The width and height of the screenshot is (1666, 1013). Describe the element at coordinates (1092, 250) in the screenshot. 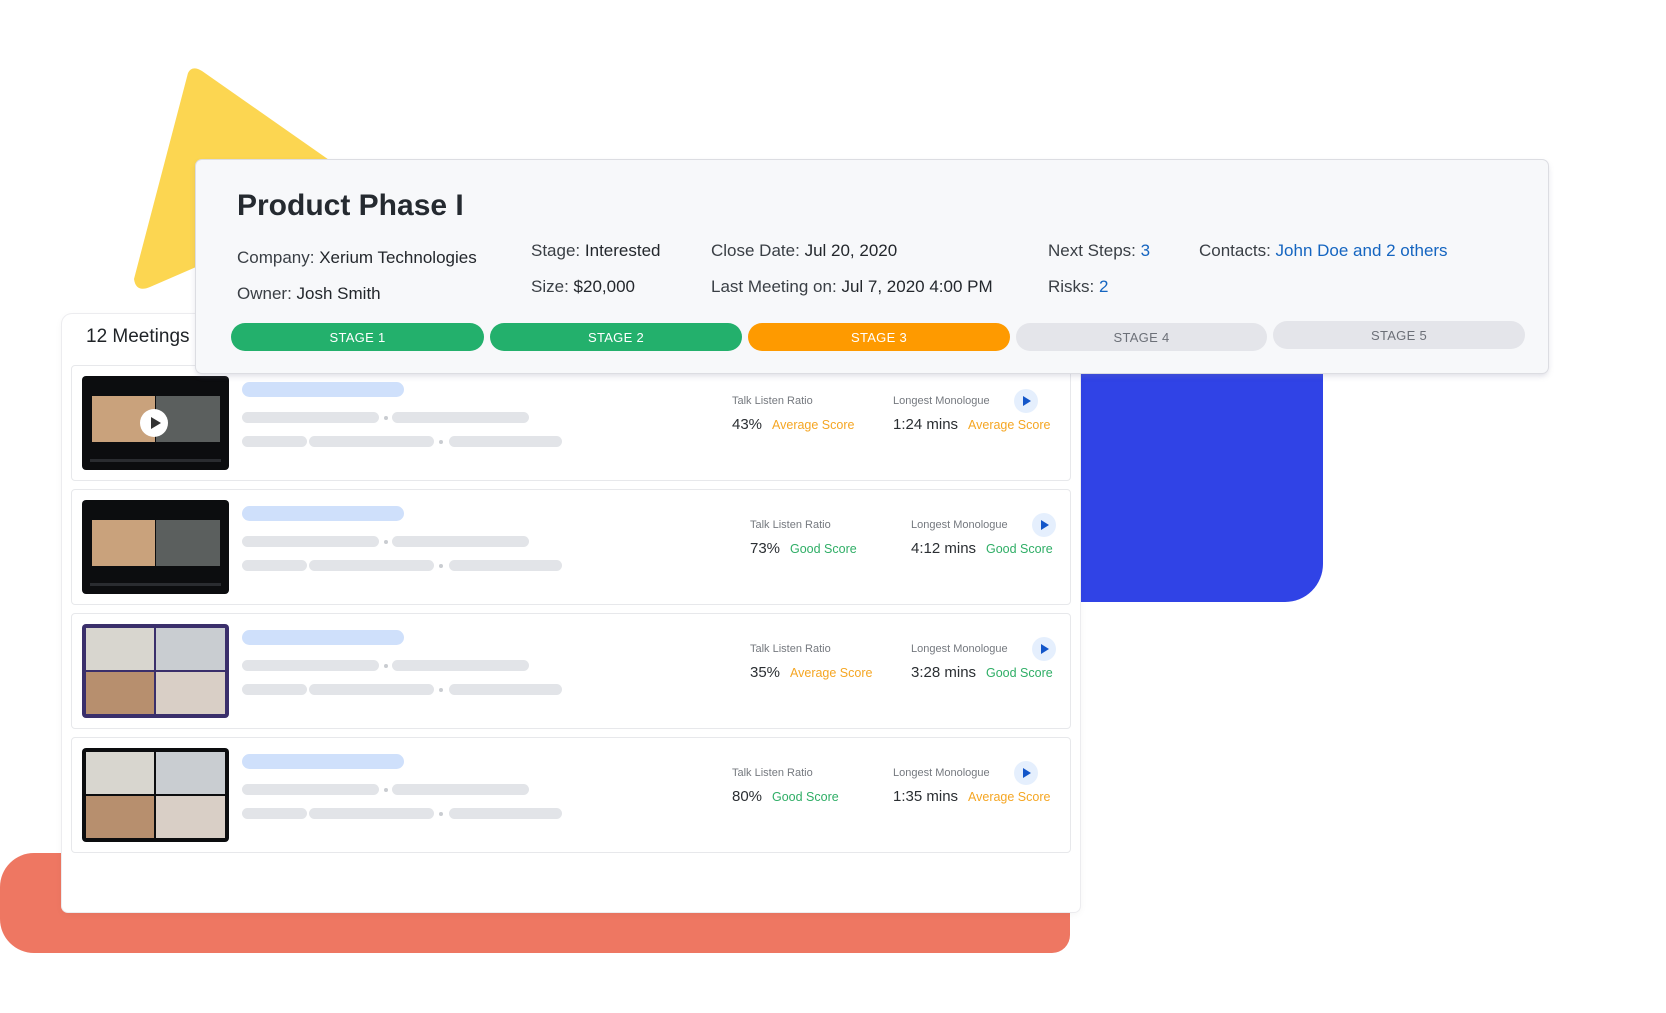

I see `next-steps-label: Next Steps:` at that location.